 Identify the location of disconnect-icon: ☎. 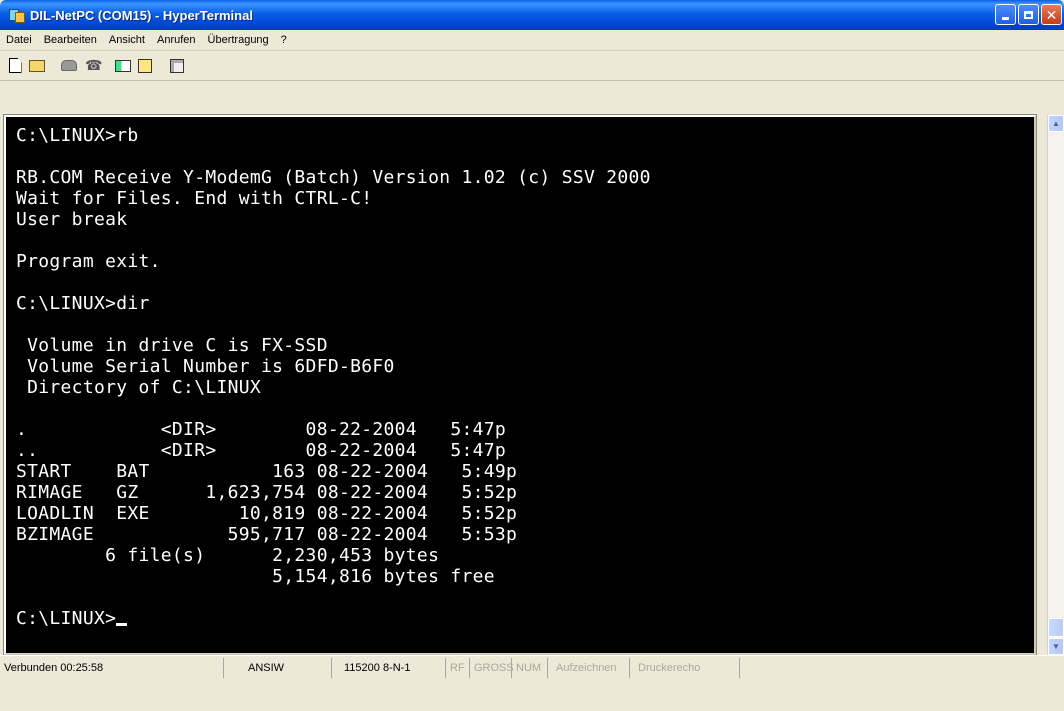
(94, 65).